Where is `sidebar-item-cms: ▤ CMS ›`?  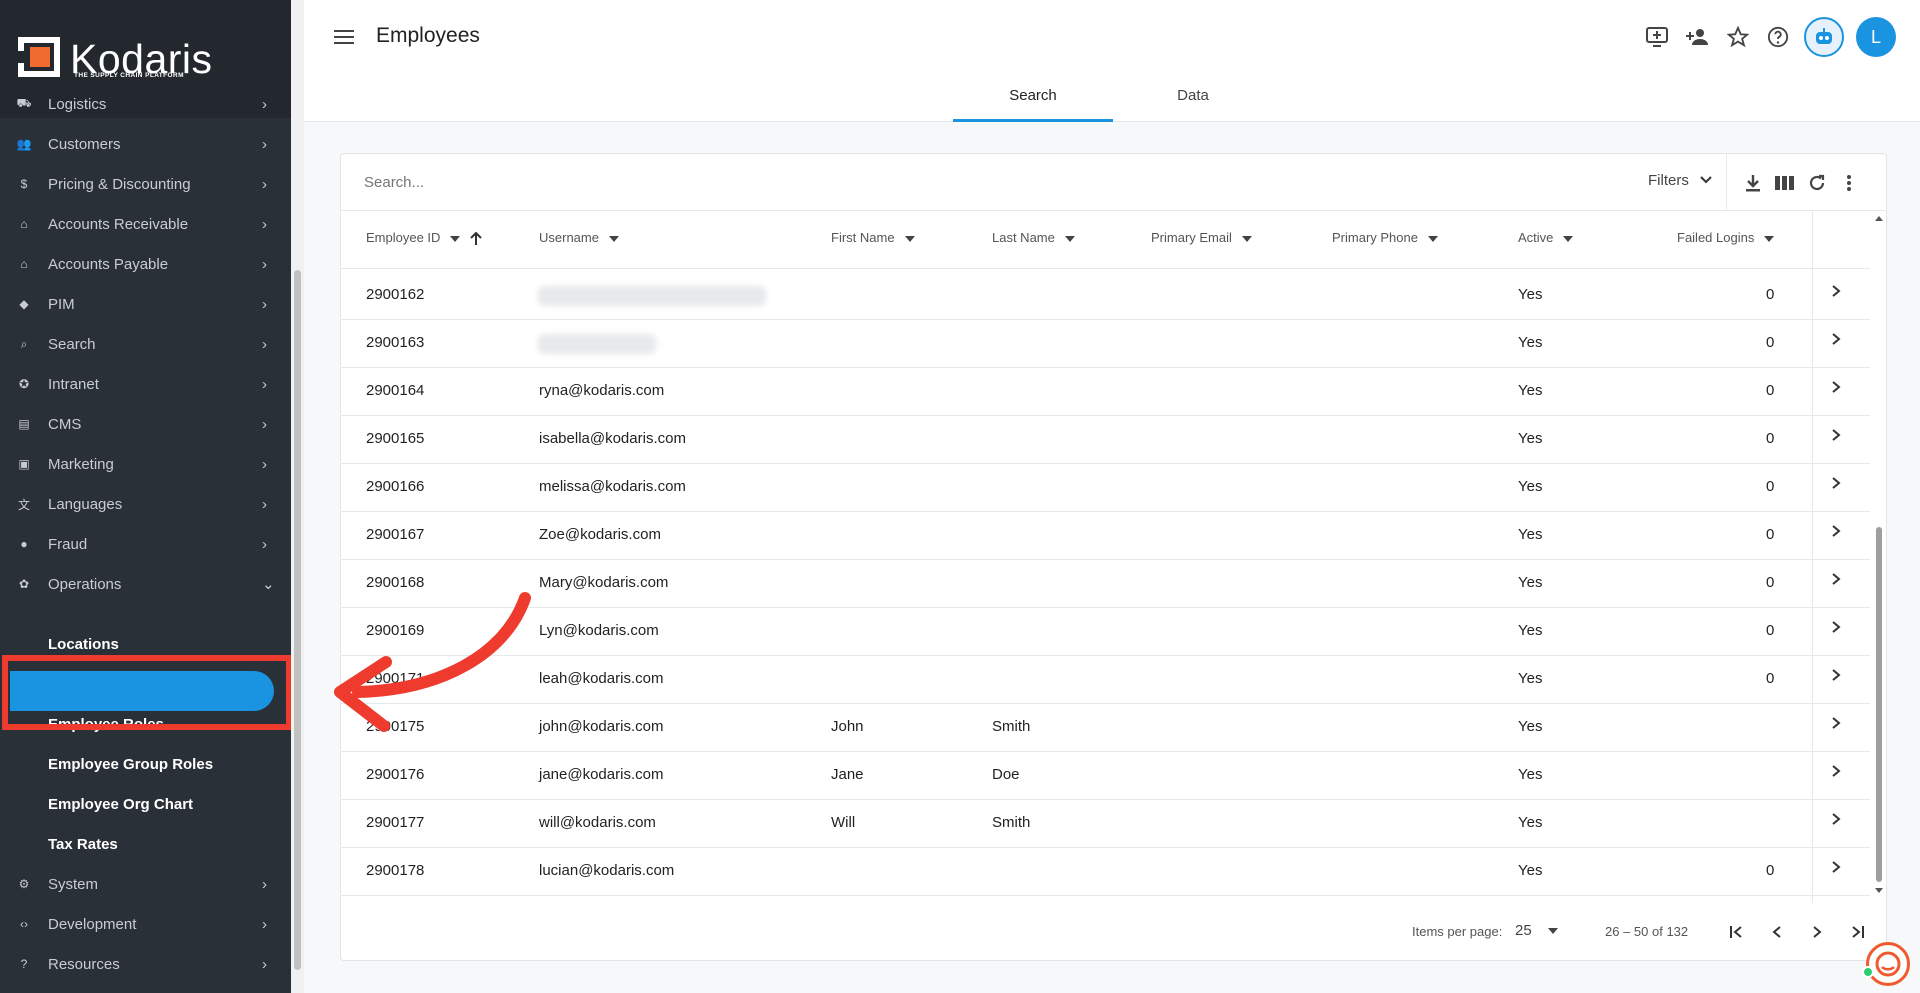
sidebar-item-cms: ▤ CMS › is located at coordinates (145, 424).